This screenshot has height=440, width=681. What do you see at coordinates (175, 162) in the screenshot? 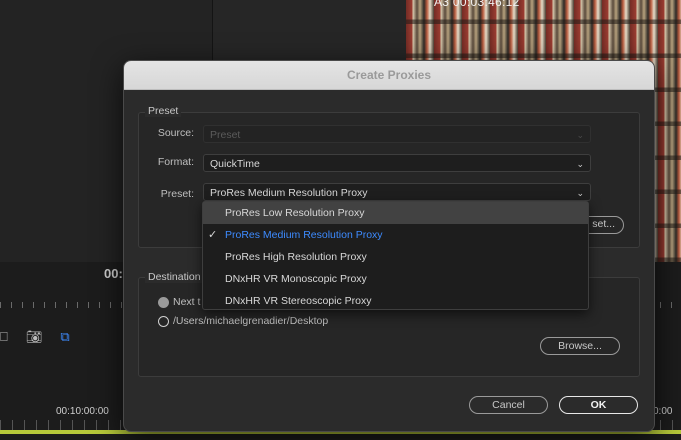
I see `format-label: Format:` at bounding box center [175, 162].